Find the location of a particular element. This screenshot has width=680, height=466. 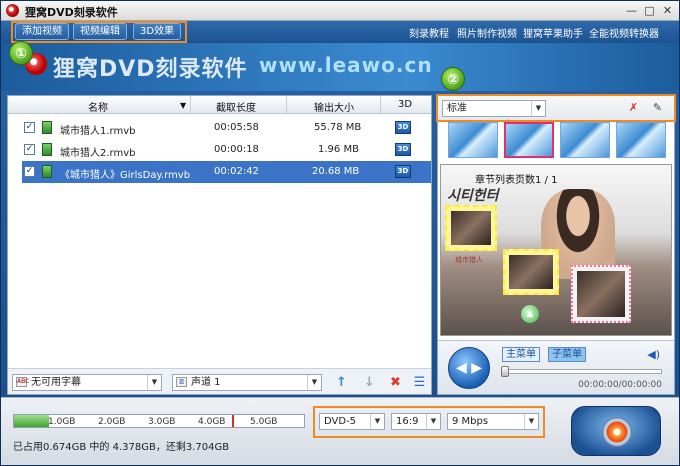

menu-preview: 章节列表页数1 / 1 시티헌터 城市猎人 ▲ is located at coordinates (556, 250).